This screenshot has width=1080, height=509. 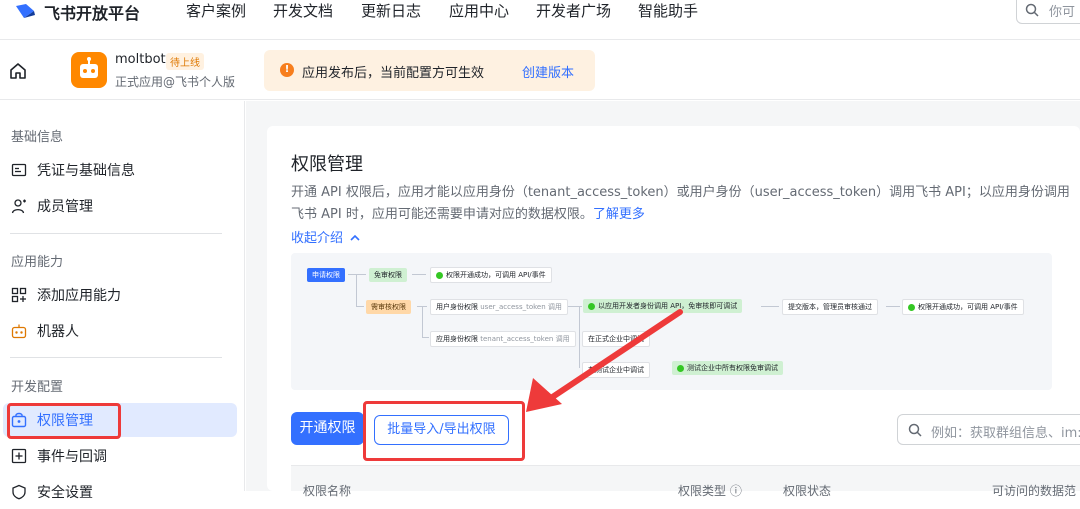 I want to click on section-title-dev-config: 开发配置, so click(x=37, y=387).